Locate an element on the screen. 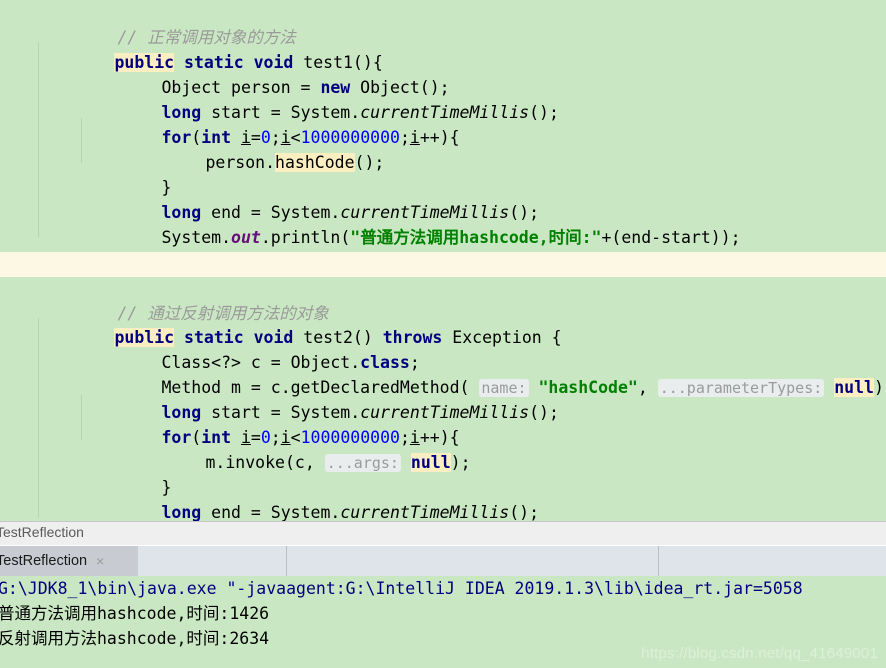 This screenshot has height=668, width=886. close-icon: × is located at coordinates (100, 561).